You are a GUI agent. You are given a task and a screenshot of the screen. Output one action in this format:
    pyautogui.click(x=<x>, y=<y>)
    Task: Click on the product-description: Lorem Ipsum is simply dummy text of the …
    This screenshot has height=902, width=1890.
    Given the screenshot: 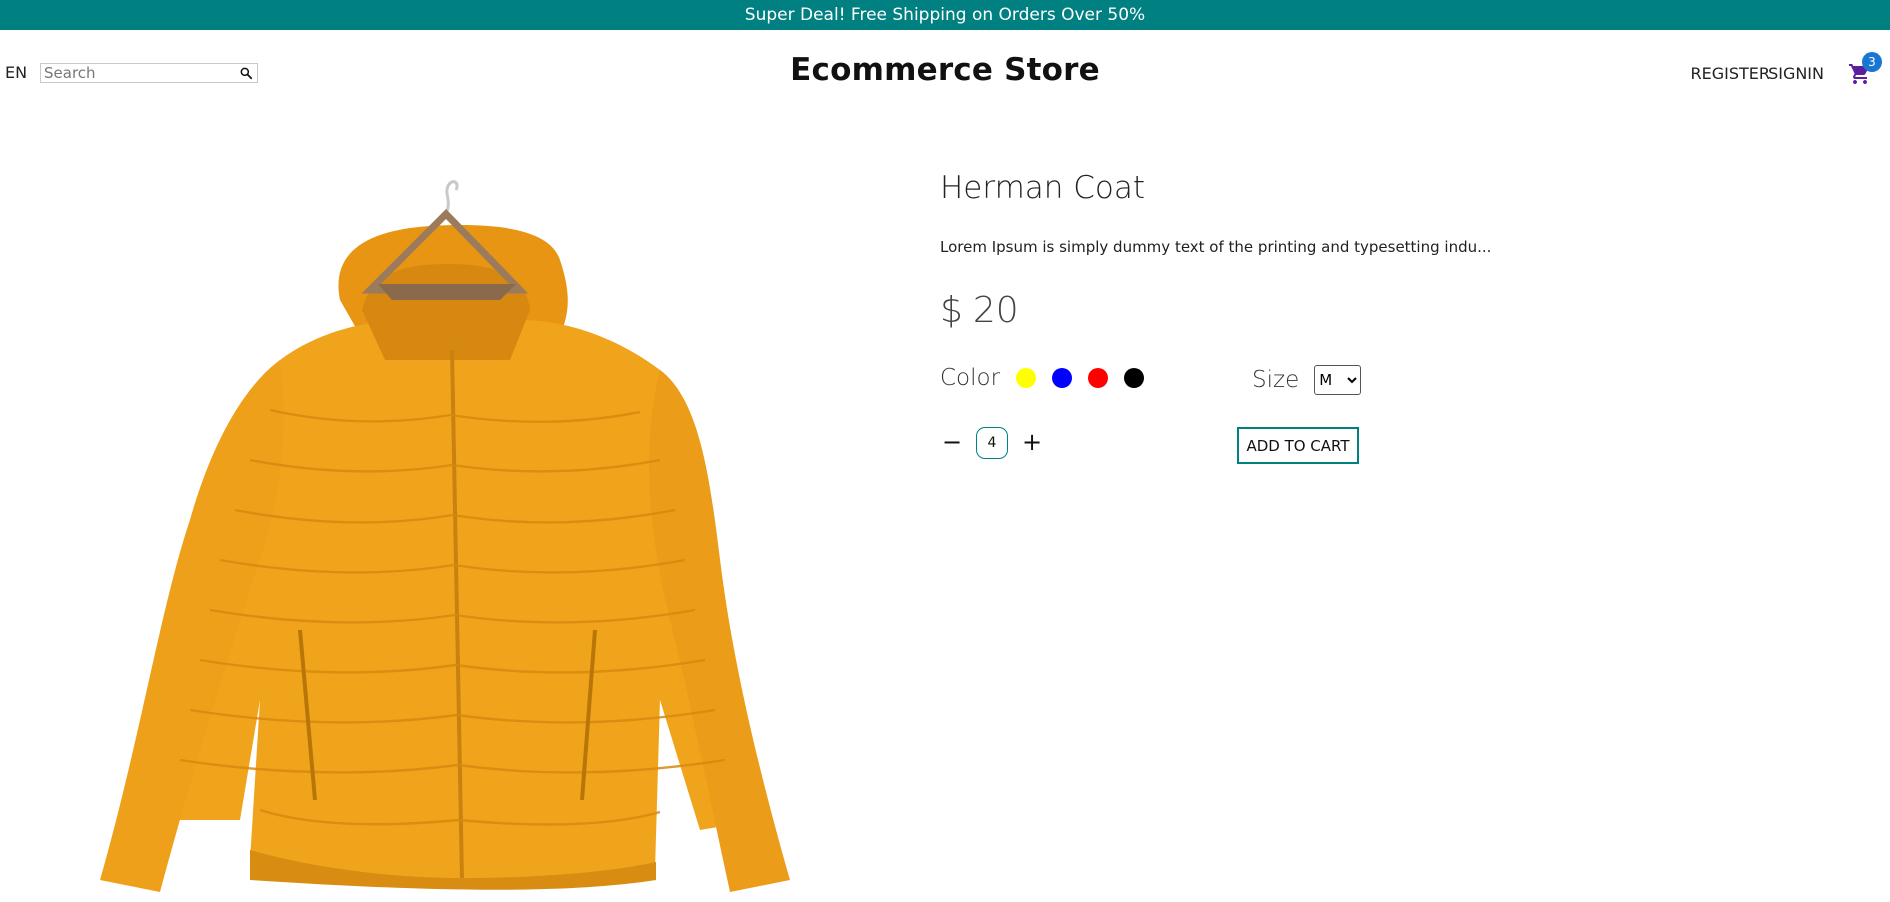 What is the action you would take?
    pyautogui.click(x=1216, y=247)
    